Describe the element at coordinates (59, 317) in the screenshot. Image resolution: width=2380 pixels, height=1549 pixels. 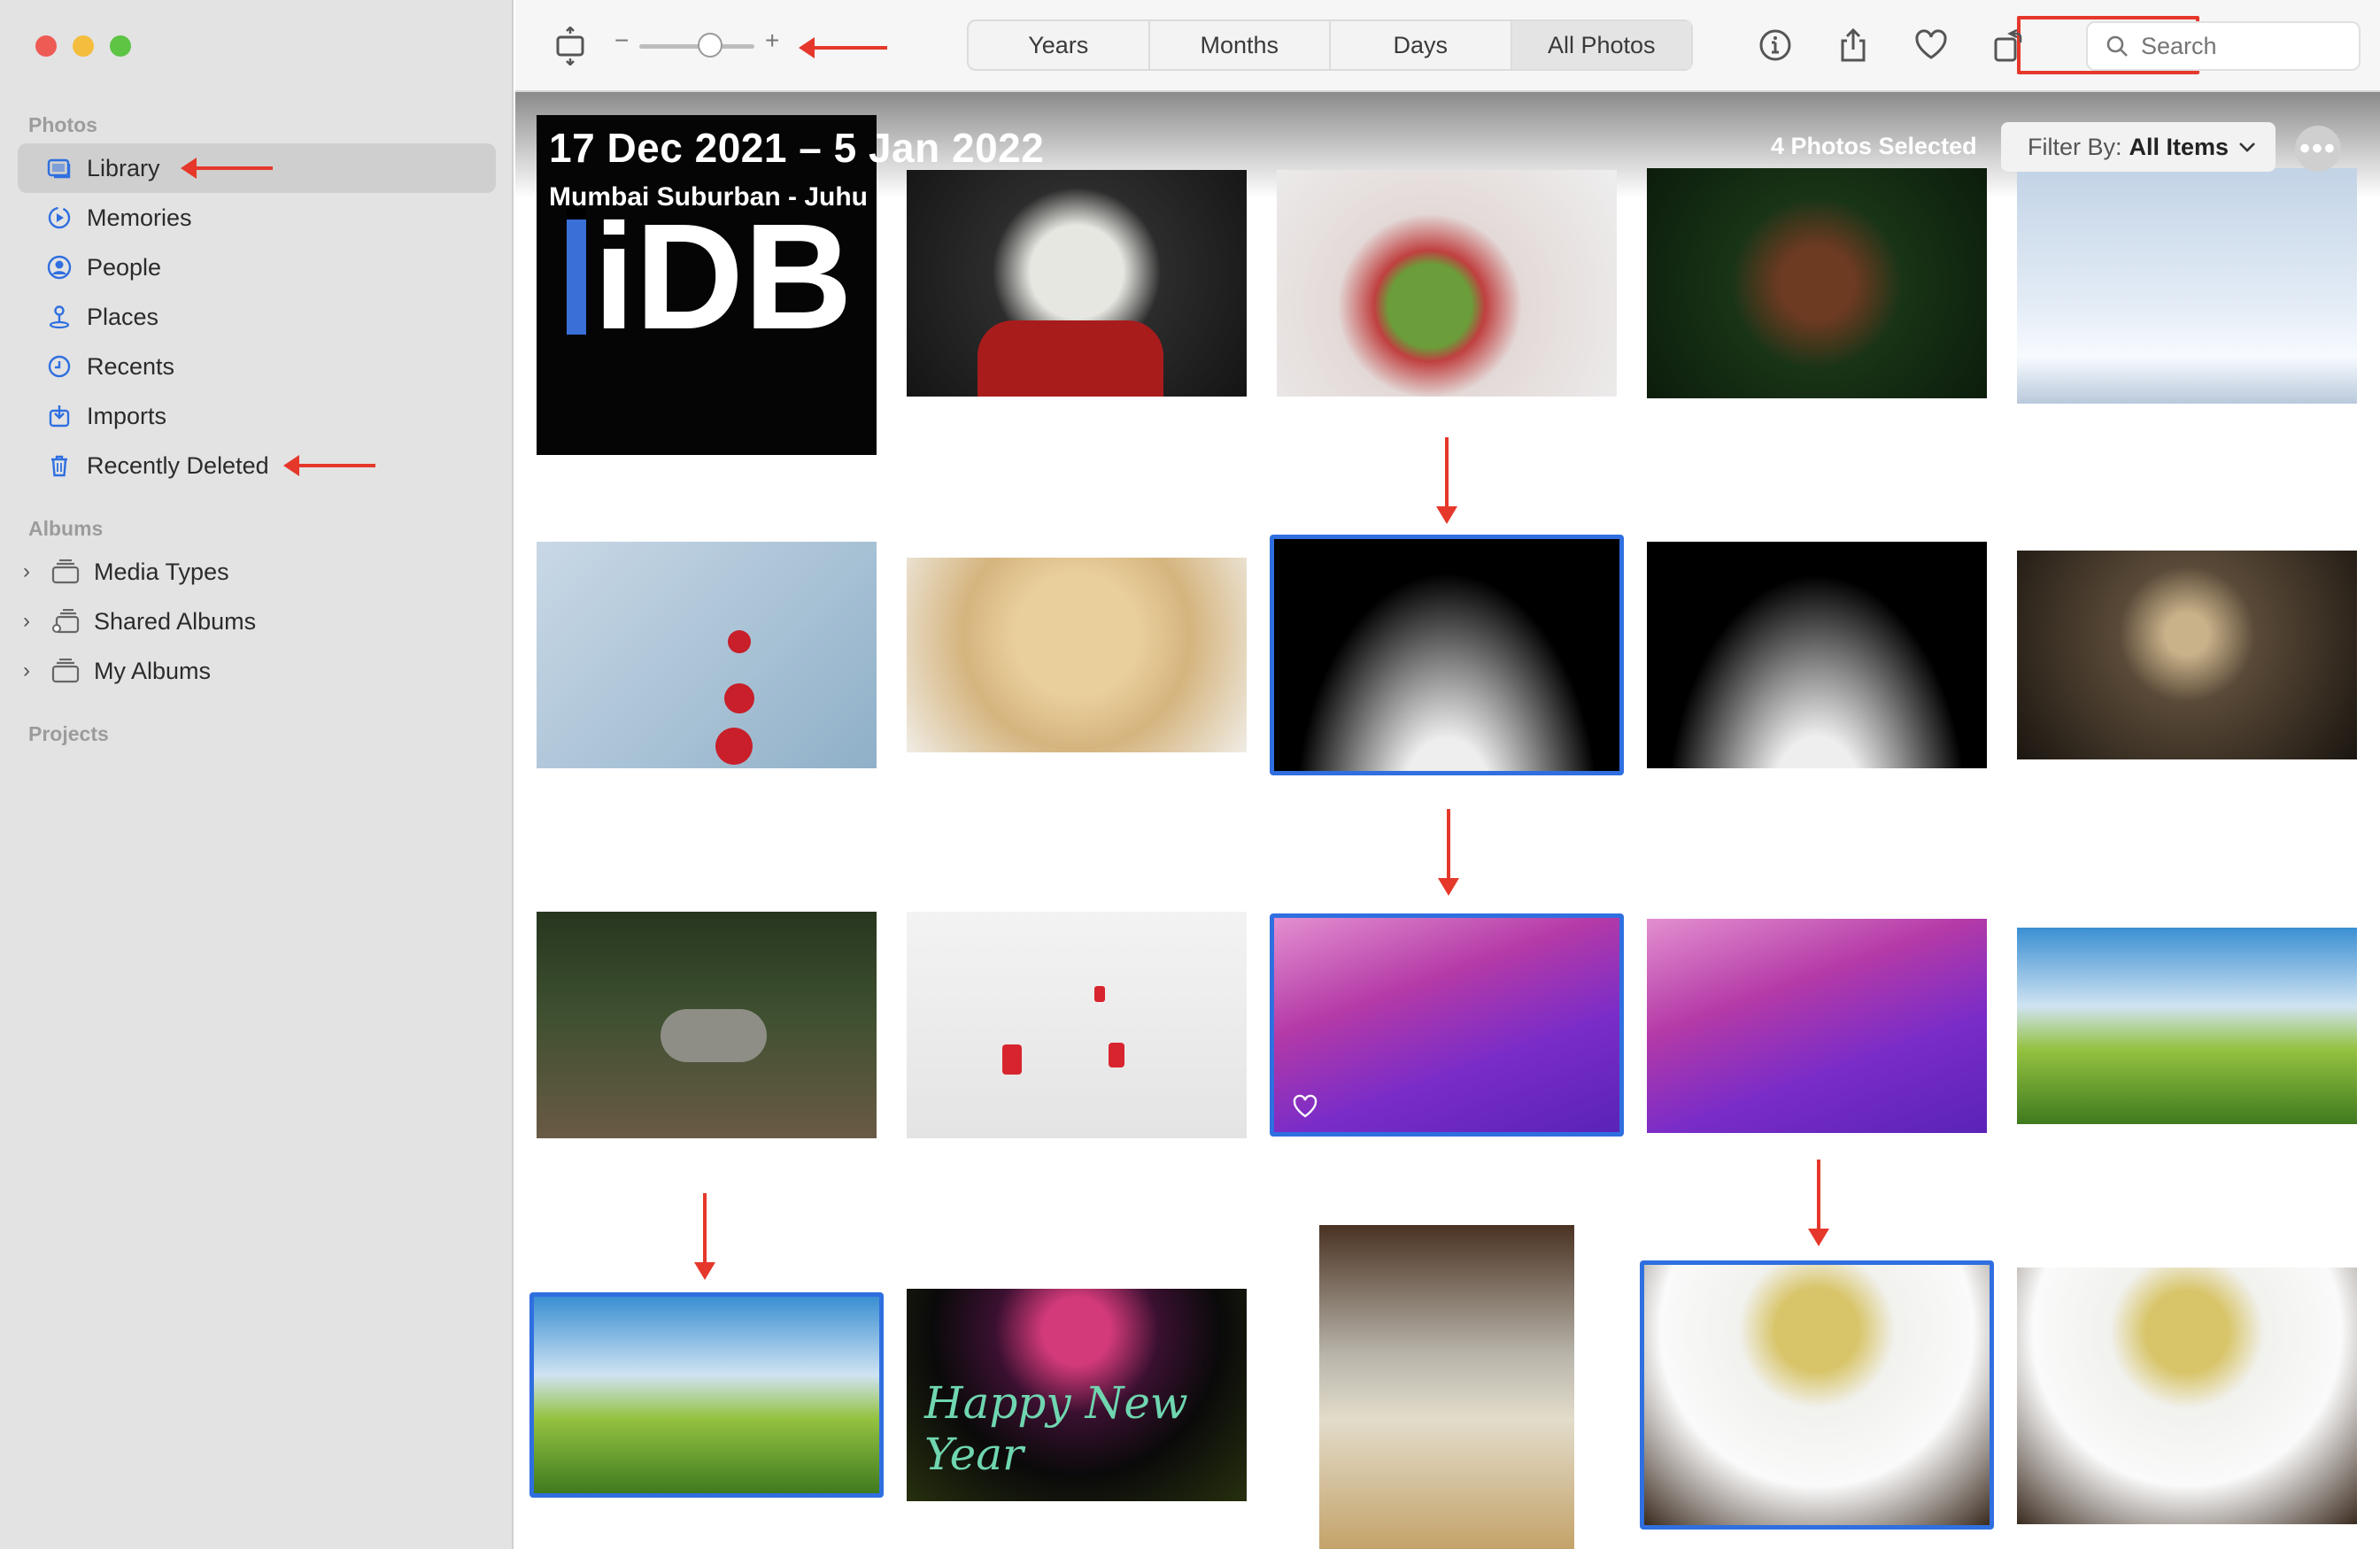
I see `places-icon` at that location.